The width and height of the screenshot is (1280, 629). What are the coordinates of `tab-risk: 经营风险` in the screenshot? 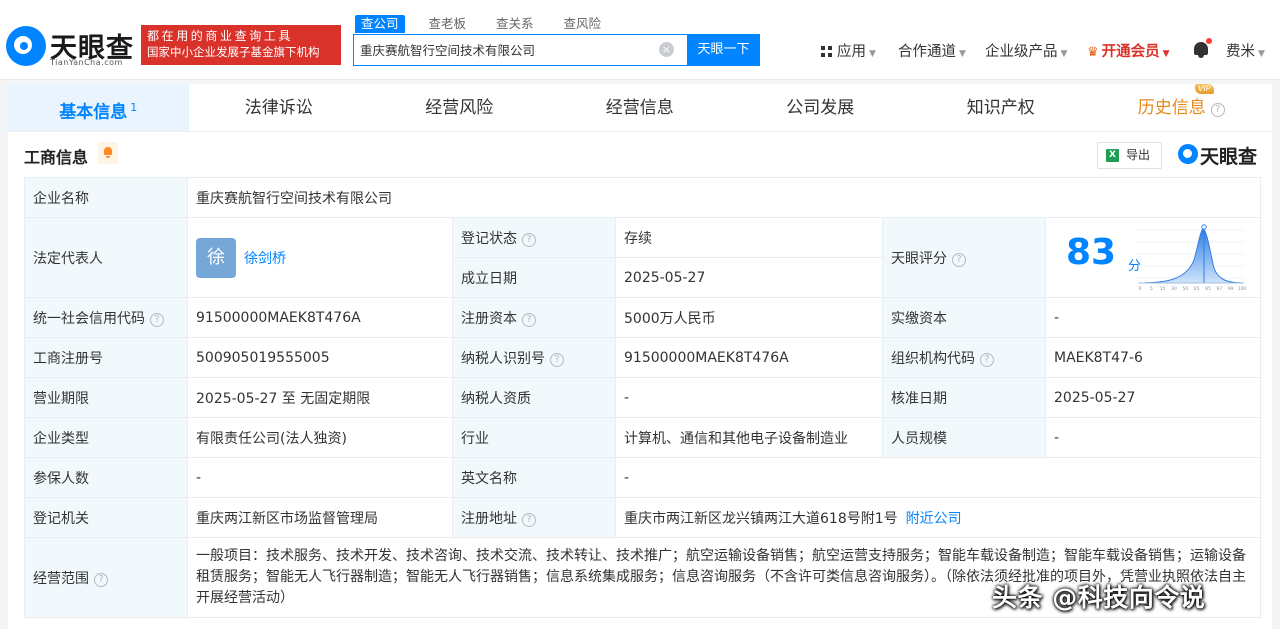 It's located at (459, 107).